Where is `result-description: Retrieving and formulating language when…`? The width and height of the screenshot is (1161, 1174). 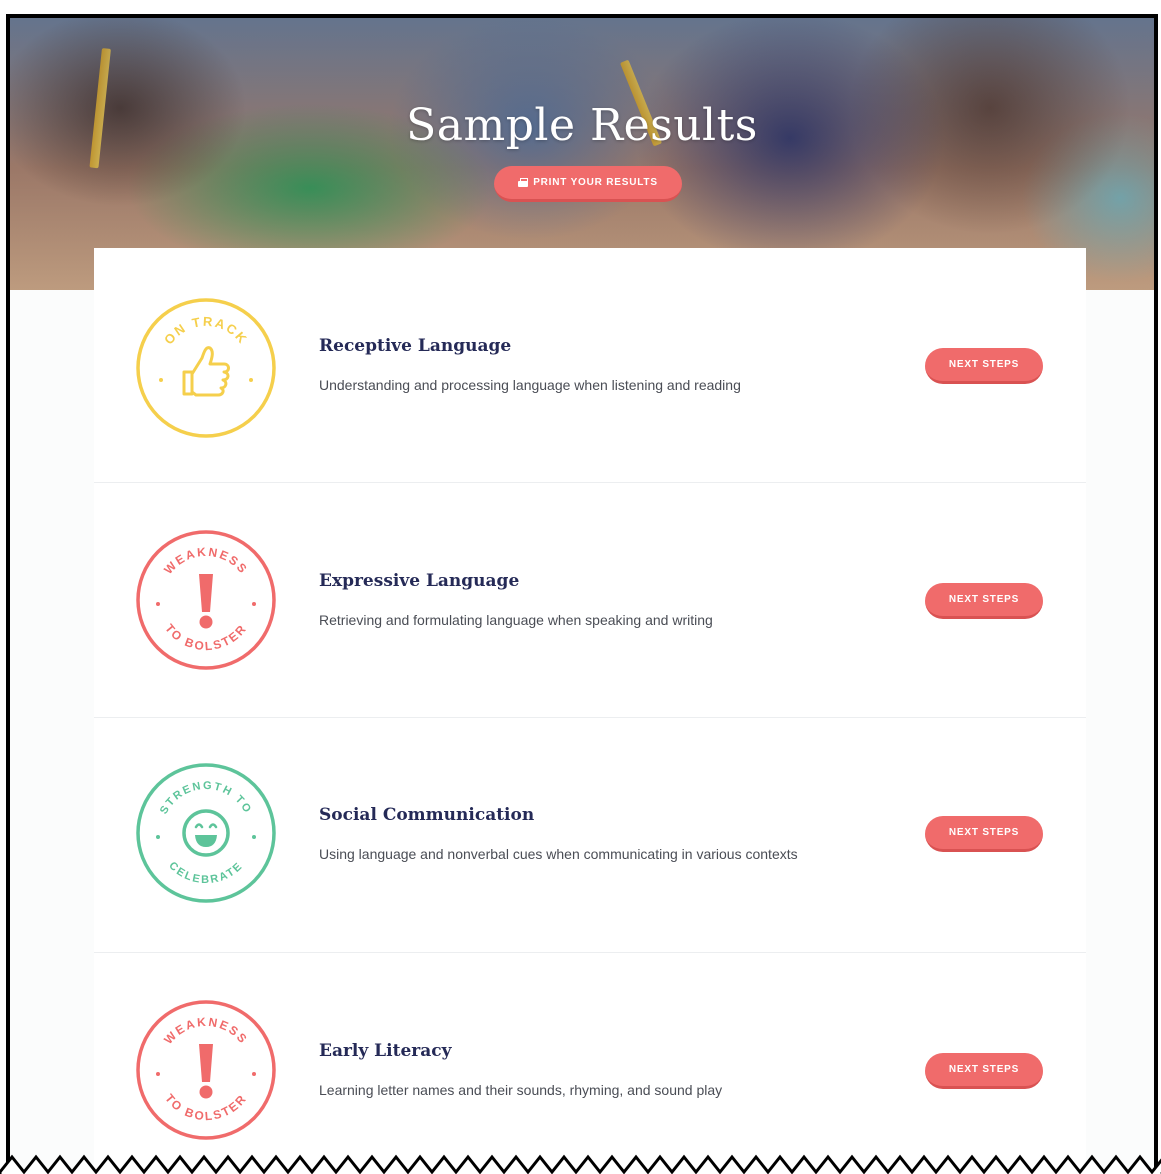 result-description: Retrieving and formulating language when… is located at coordinates (516, 620).